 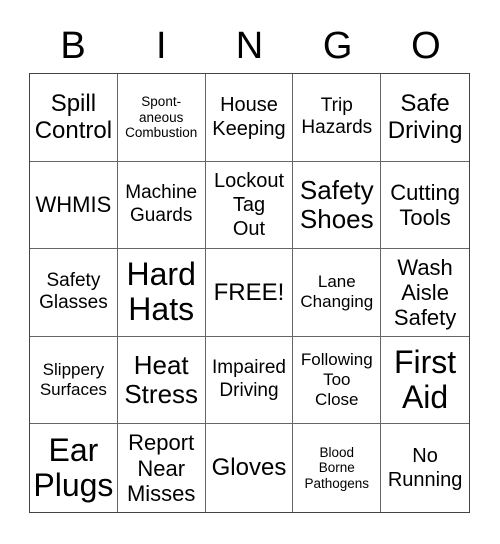 What do you see at coordinates (249, 118) in the screenshot?
I see `bingo-cell: House Keeping` at bounding box center [249, 118].